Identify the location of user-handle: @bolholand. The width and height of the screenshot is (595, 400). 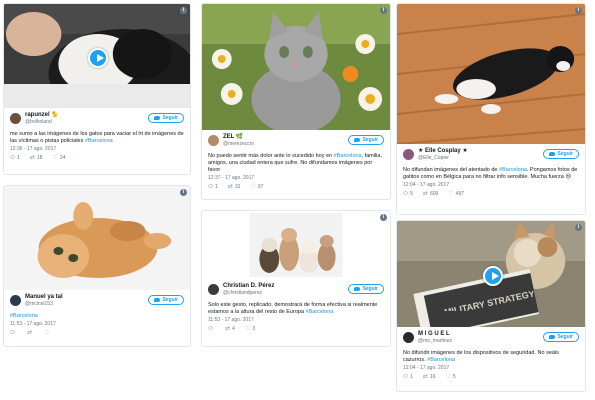
(42, 122).